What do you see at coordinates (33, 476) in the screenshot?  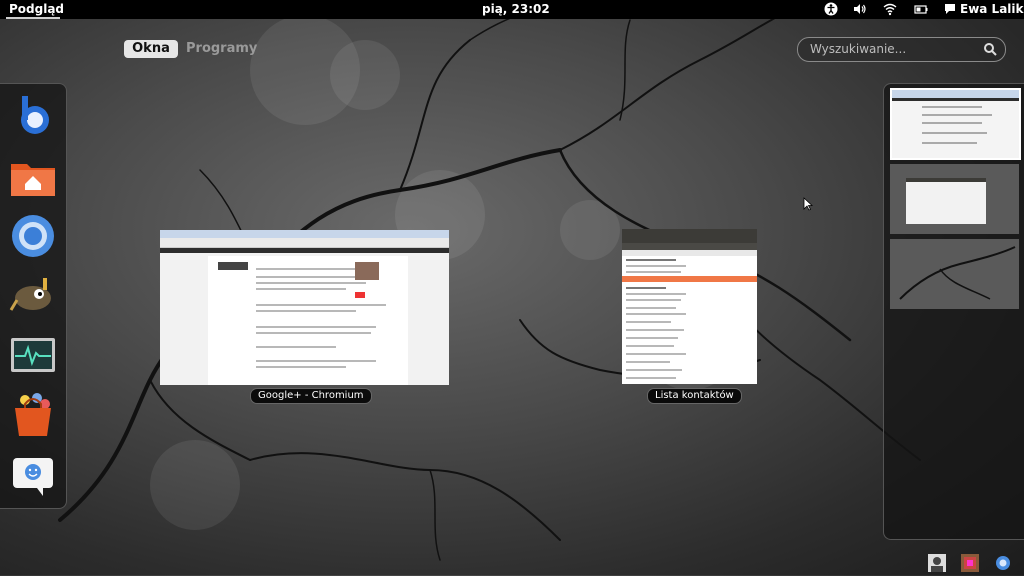 I see `empathy-chat-icon` at bounding box center [33, 476].